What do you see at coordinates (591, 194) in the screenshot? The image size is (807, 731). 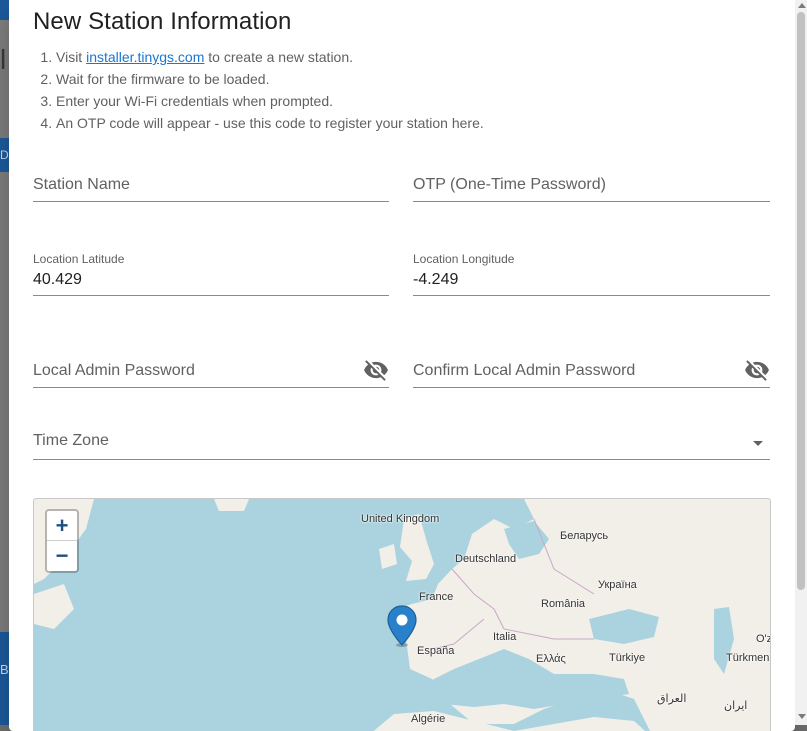 I see `otp-field: OTP (One-Time Password)` at bounding box center [591, 194].